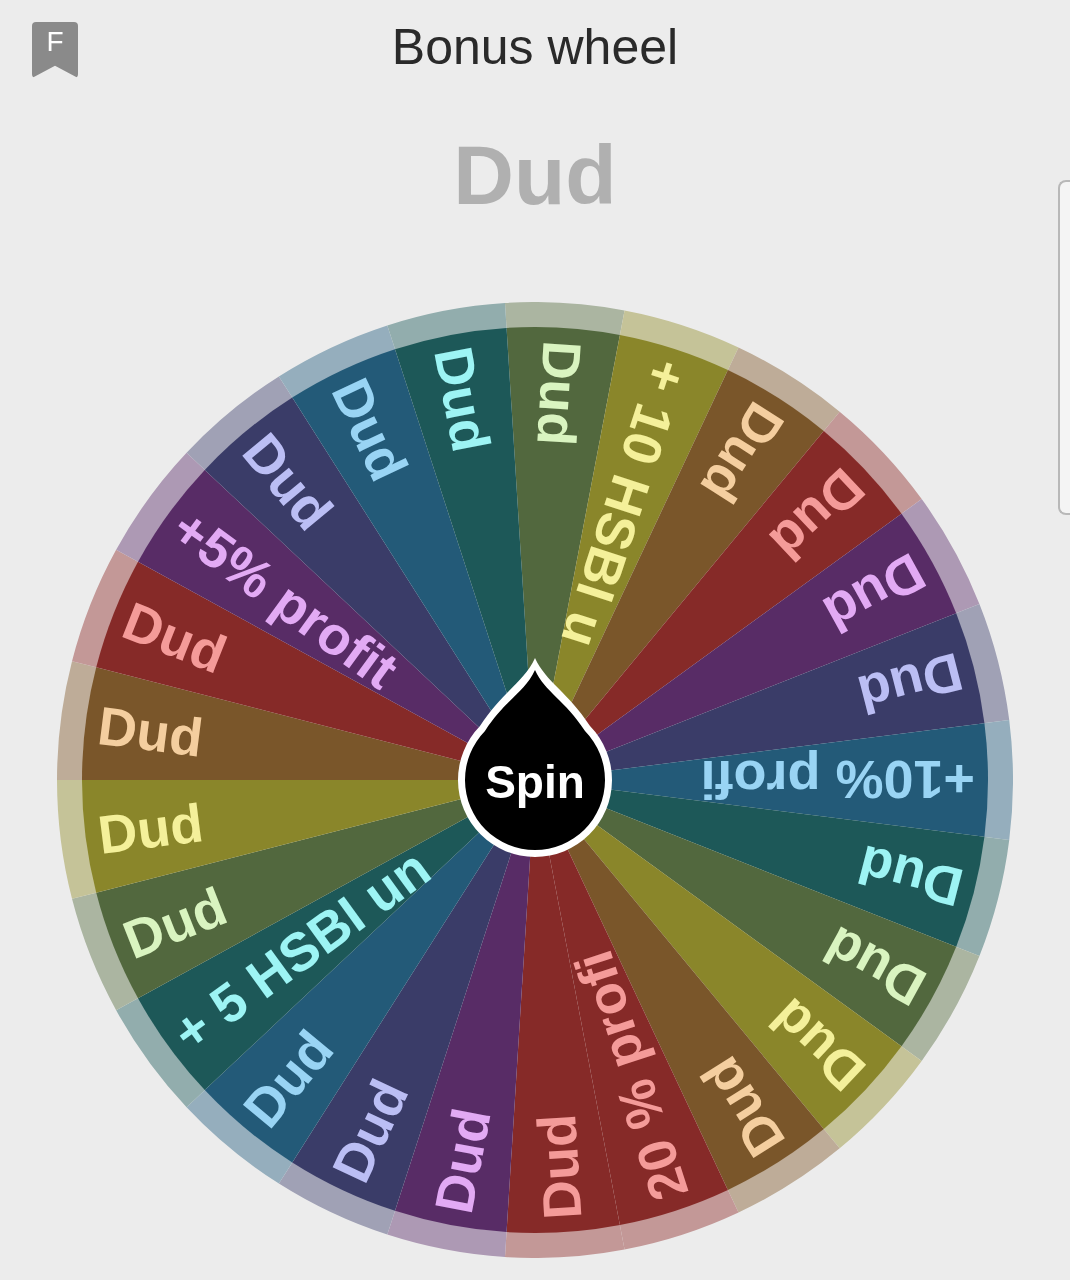 The height and width of the screenshot is (1280, 1070). Describe the element at coordinates (837, 780) in the screenshot. I see `segment-label: +10% profi` at that location.